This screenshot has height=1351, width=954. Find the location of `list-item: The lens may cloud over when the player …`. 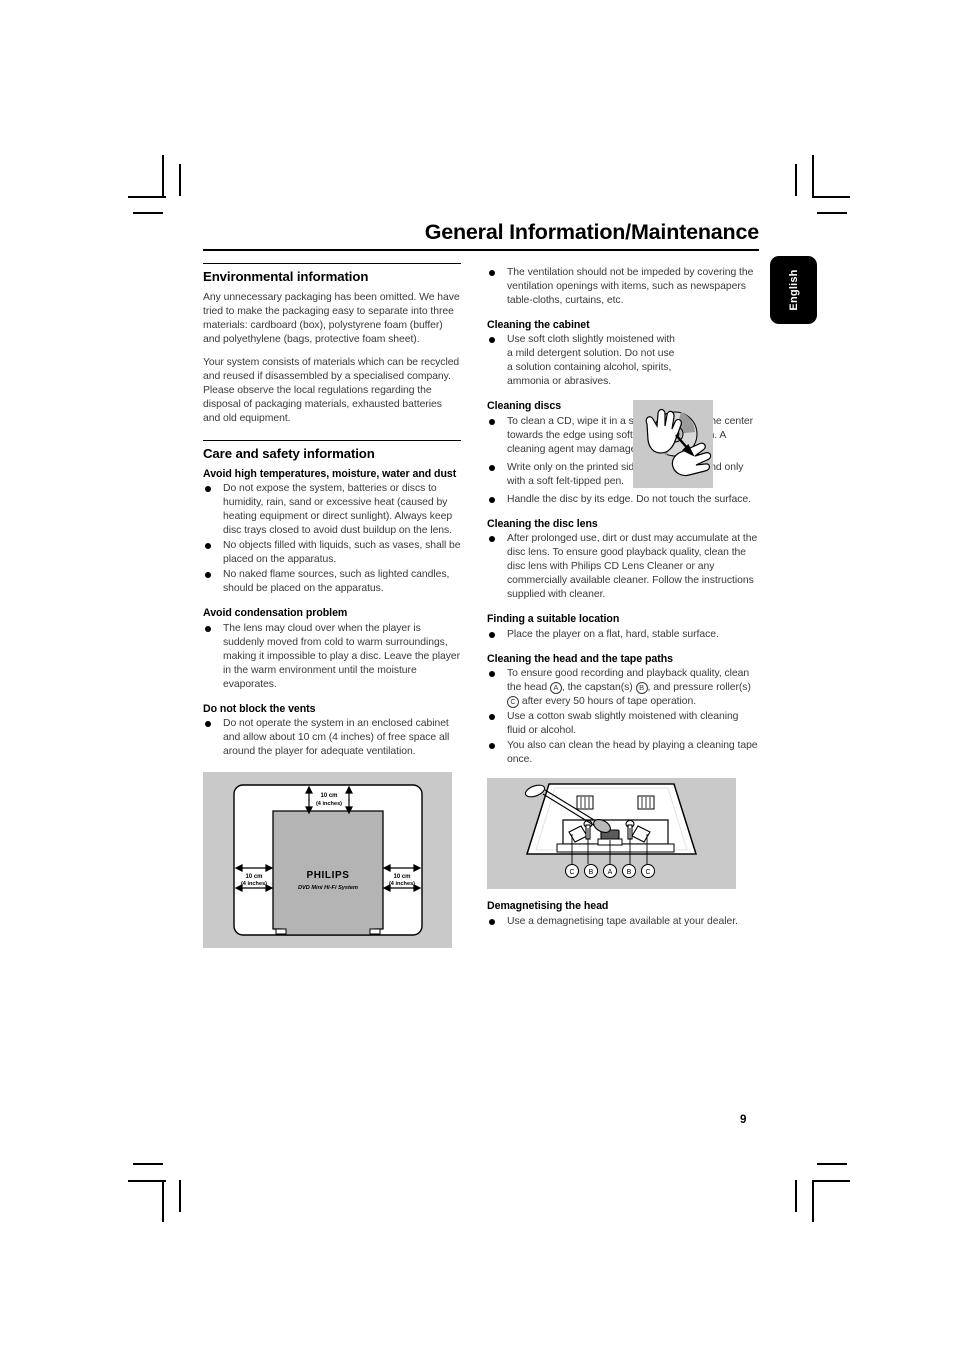

list-item: The lens may cloud over when the player … is located at coordinates (332, 657).